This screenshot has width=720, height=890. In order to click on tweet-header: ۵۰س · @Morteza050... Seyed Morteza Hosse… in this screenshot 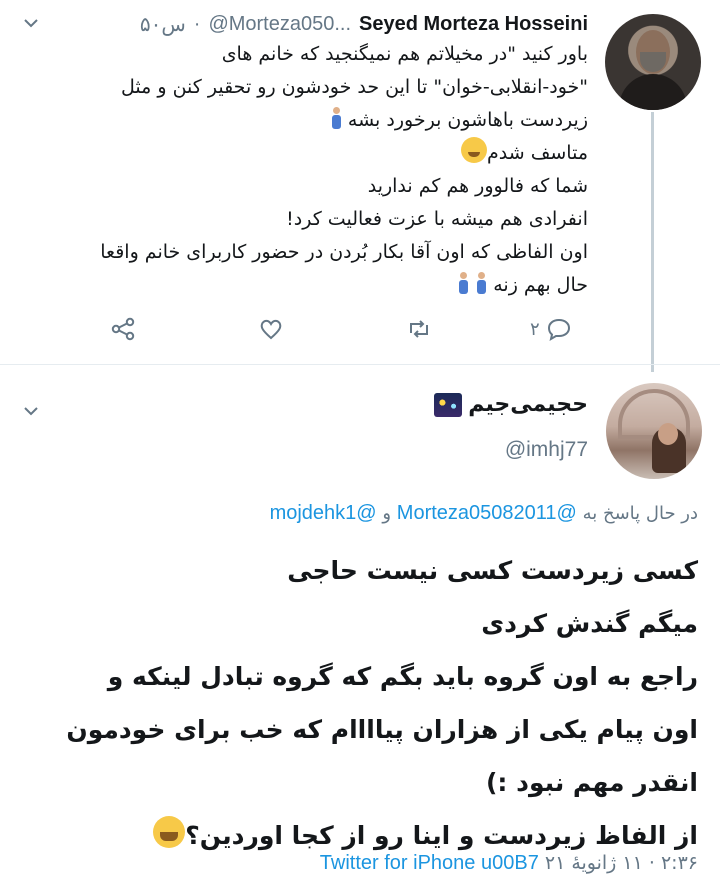, I will do `click(364, 24)`.